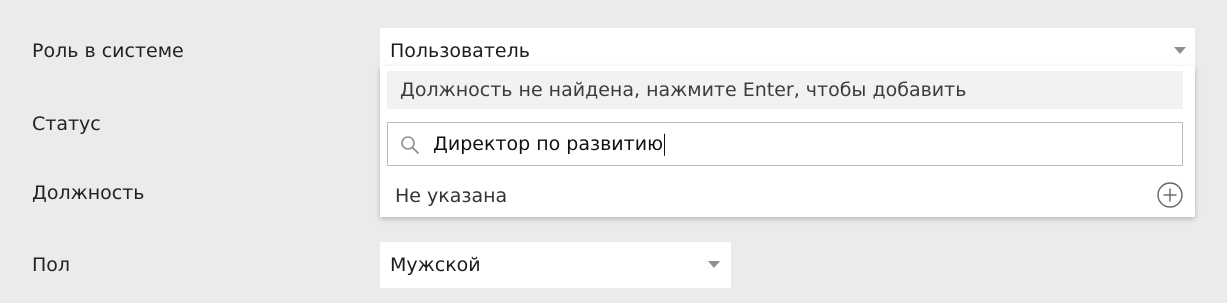 The width and height of the screenshot is (1227, 303). I want to click on position-option-not-specified: Не указана, so click(787, 195).